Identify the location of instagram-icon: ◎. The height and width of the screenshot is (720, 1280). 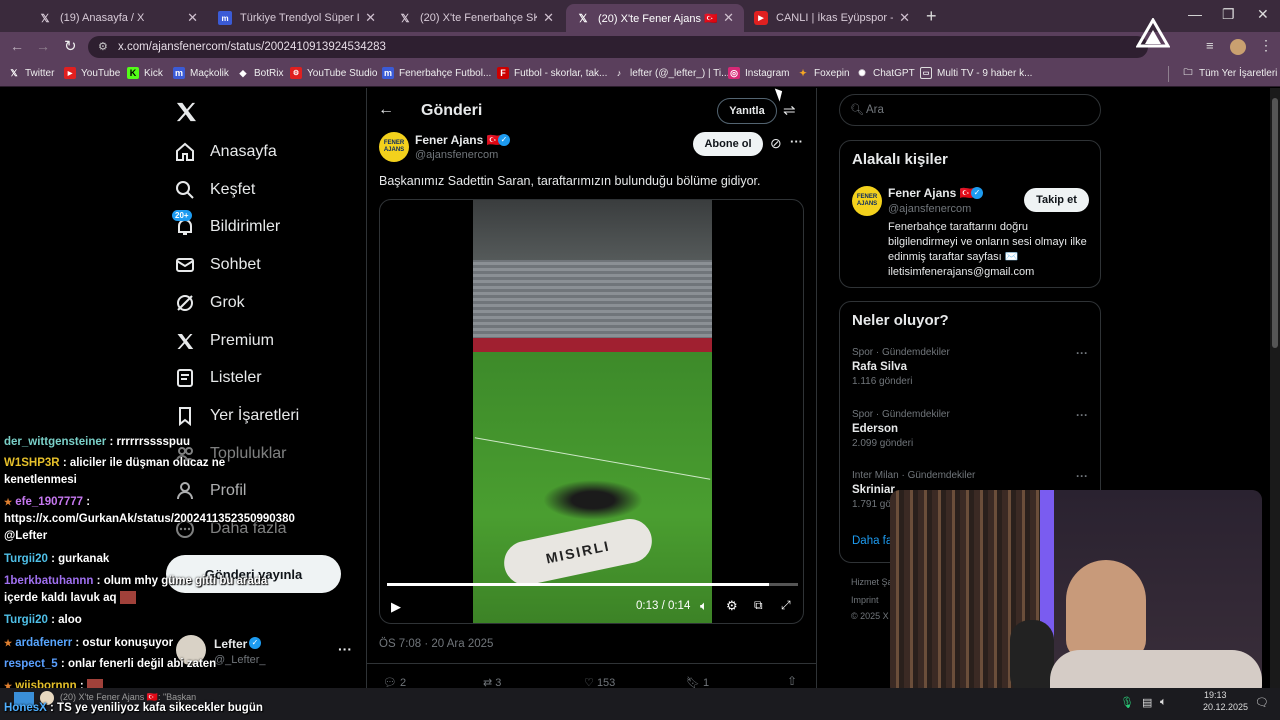
(734, 73).